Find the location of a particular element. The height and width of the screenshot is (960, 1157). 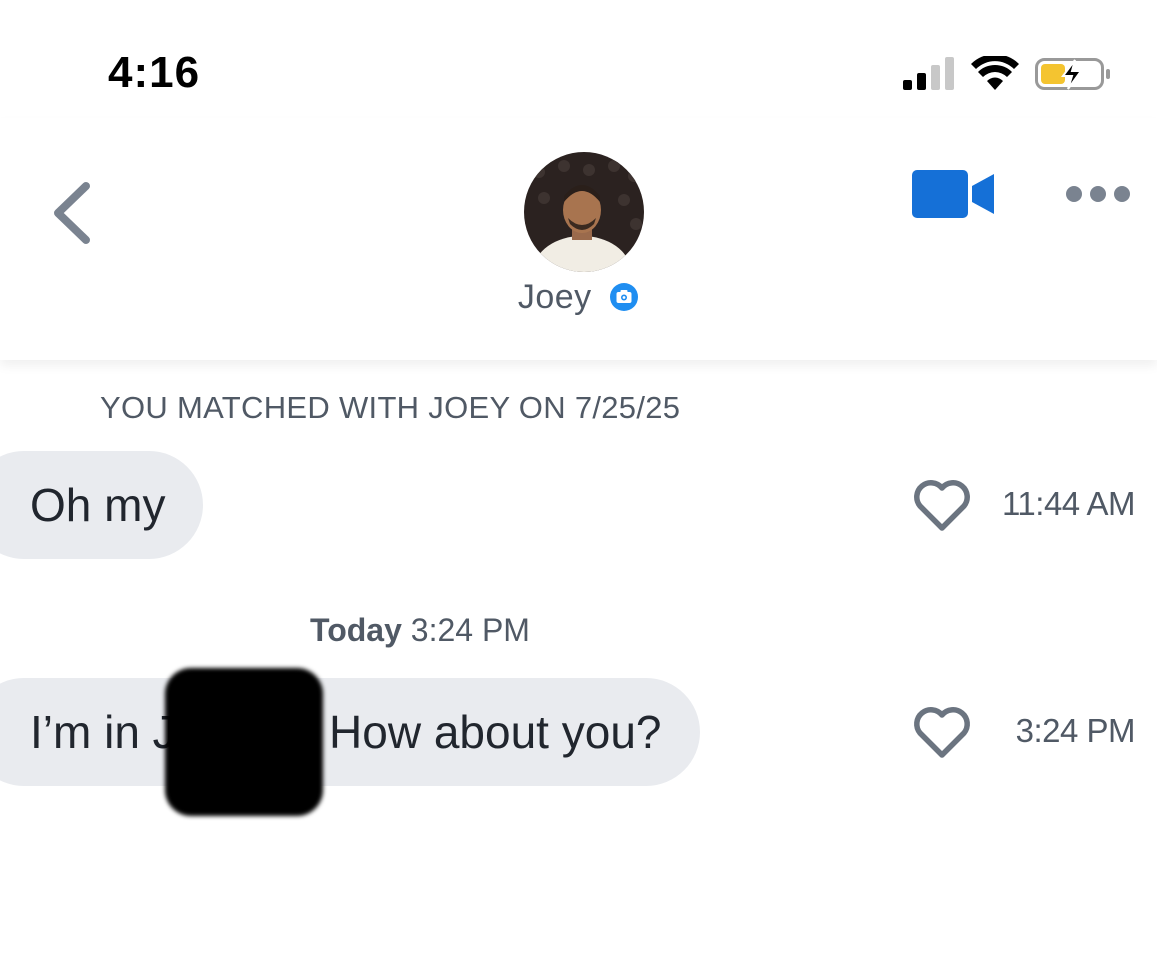

video-call-button is located at coordinates (954, 194).